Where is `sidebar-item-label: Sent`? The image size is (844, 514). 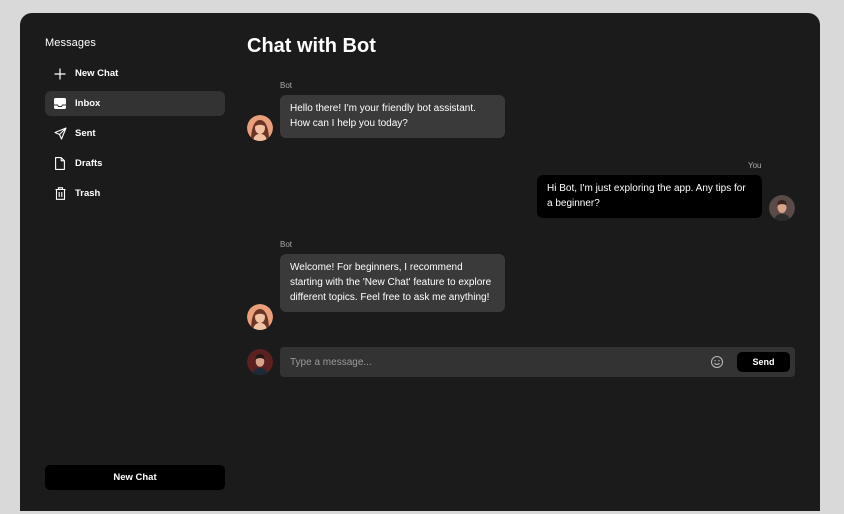
sidebar-item-label: Sent is located at coordinates (85, 133).